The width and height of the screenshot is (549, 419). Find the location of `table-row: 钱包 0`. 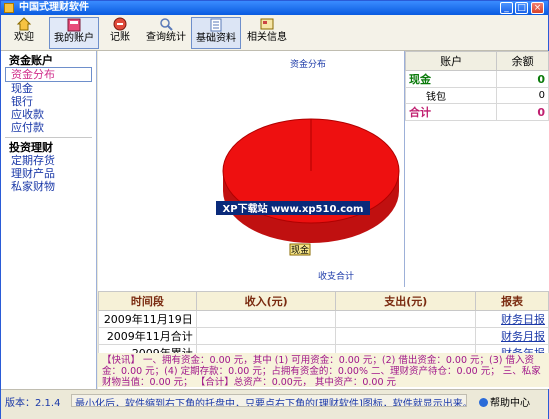

table-row: 钱包 0 is located at coordinates (476, 95).